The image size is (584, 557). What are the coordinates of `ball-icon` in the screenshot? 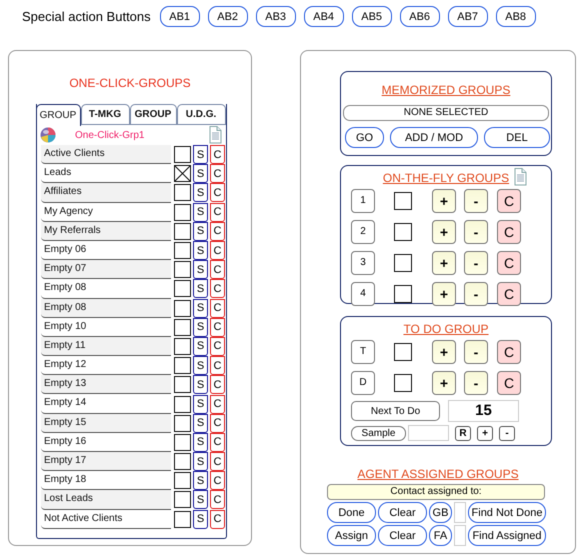 It's located at (48, 135).